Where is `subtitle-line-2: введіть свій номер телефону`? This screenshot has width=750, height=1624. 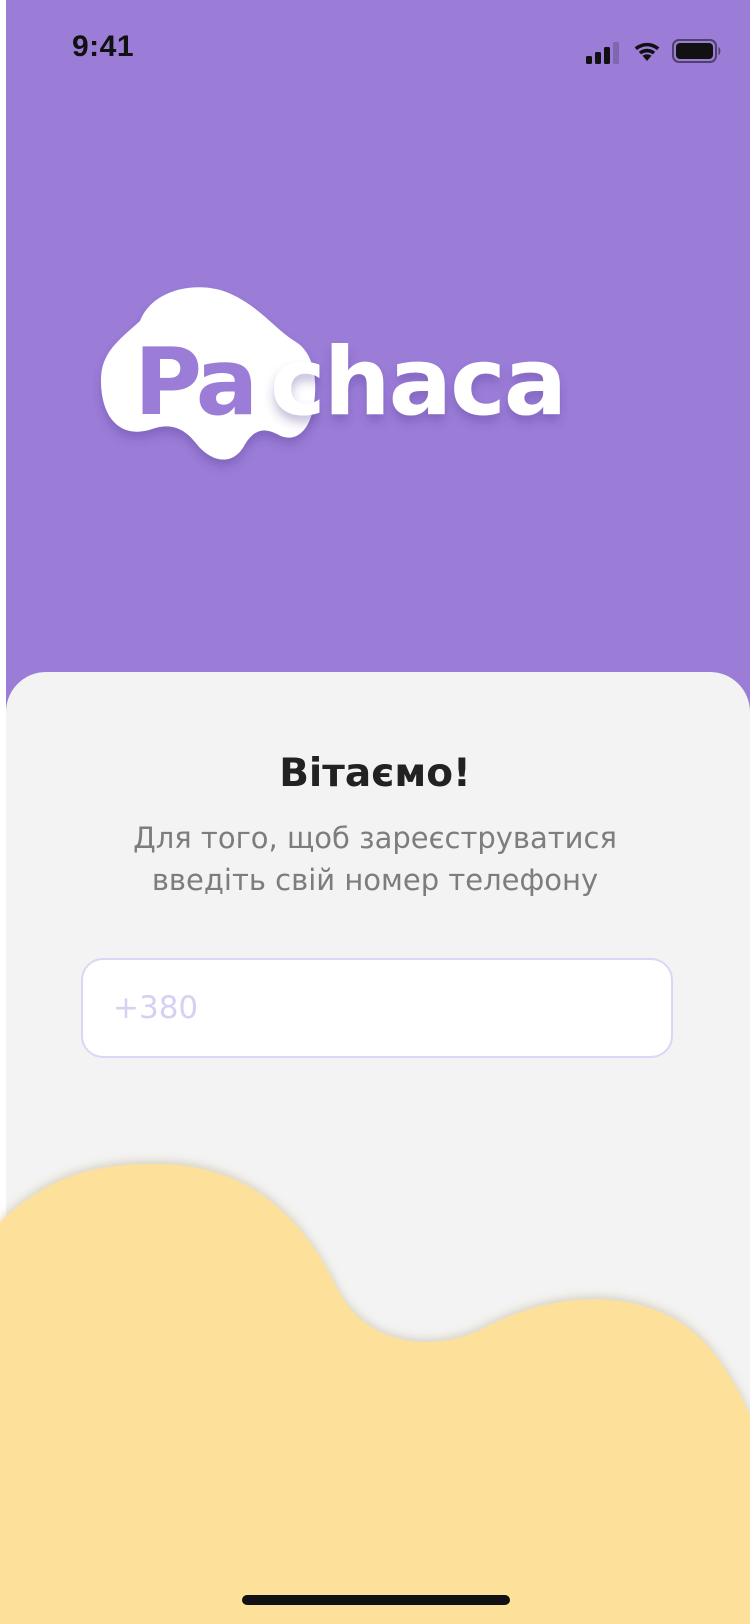
subtitle-line-2: введіть свій номер телефону is located at coordinates (375, 880).